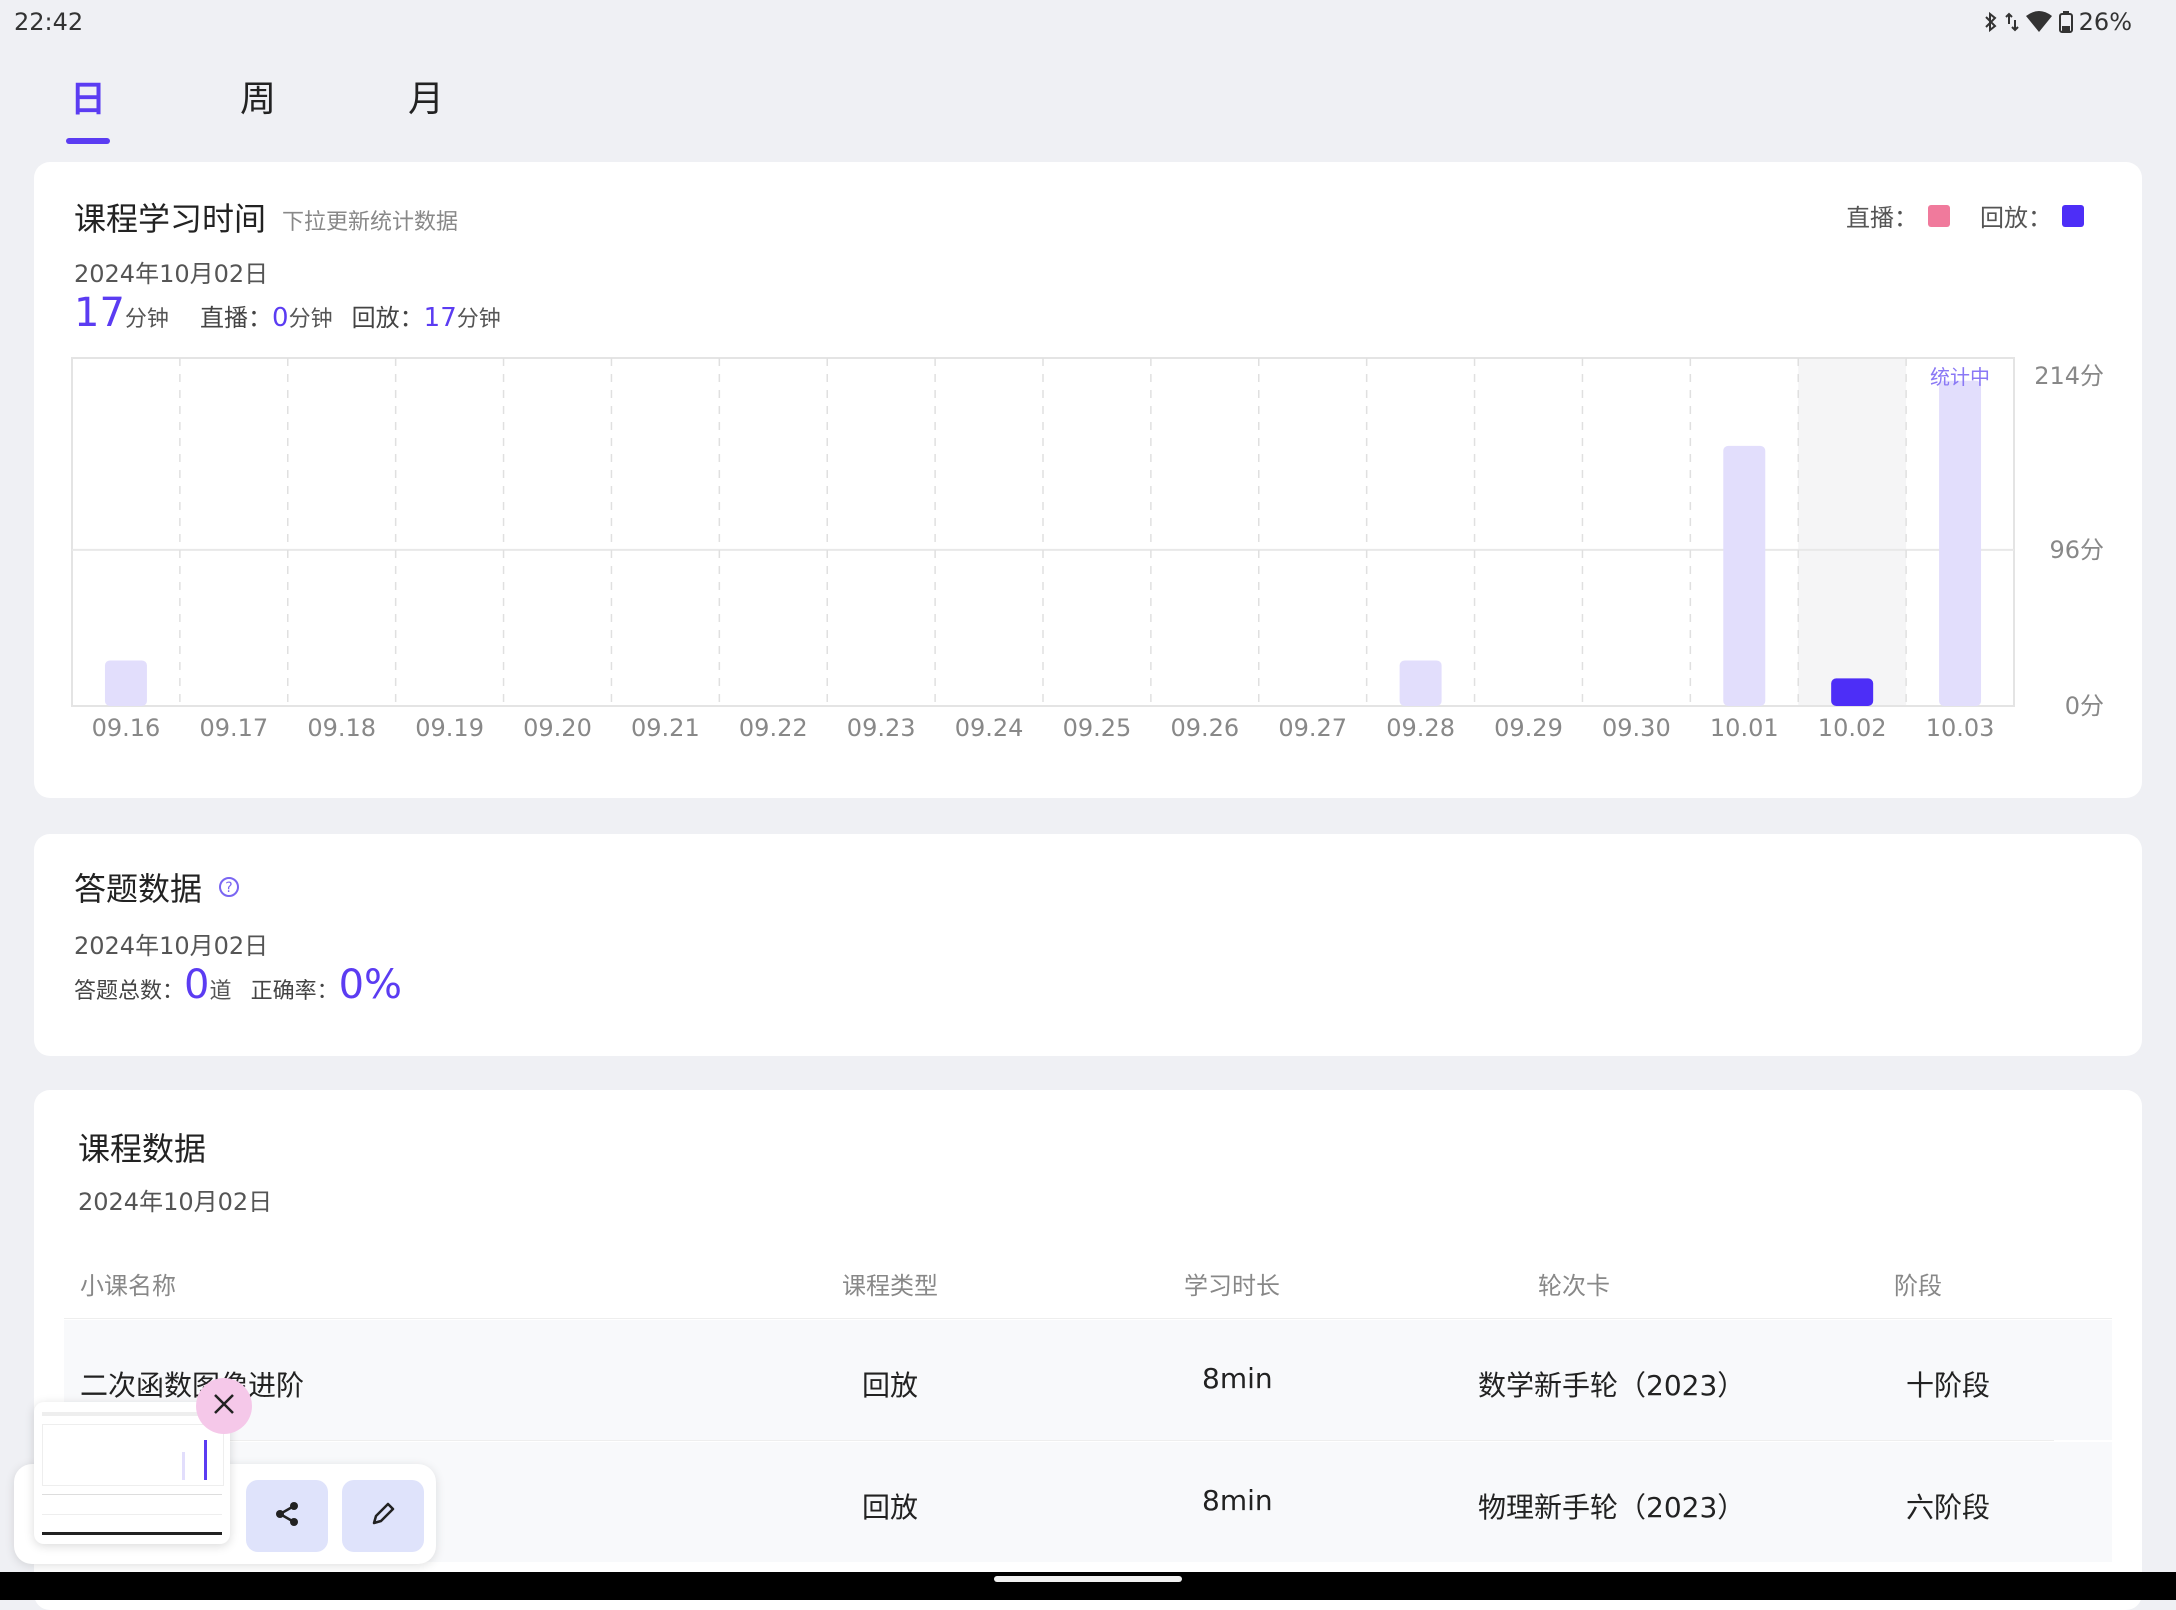  I want to click on x-tick-label: 09.22, so click(773, 728).